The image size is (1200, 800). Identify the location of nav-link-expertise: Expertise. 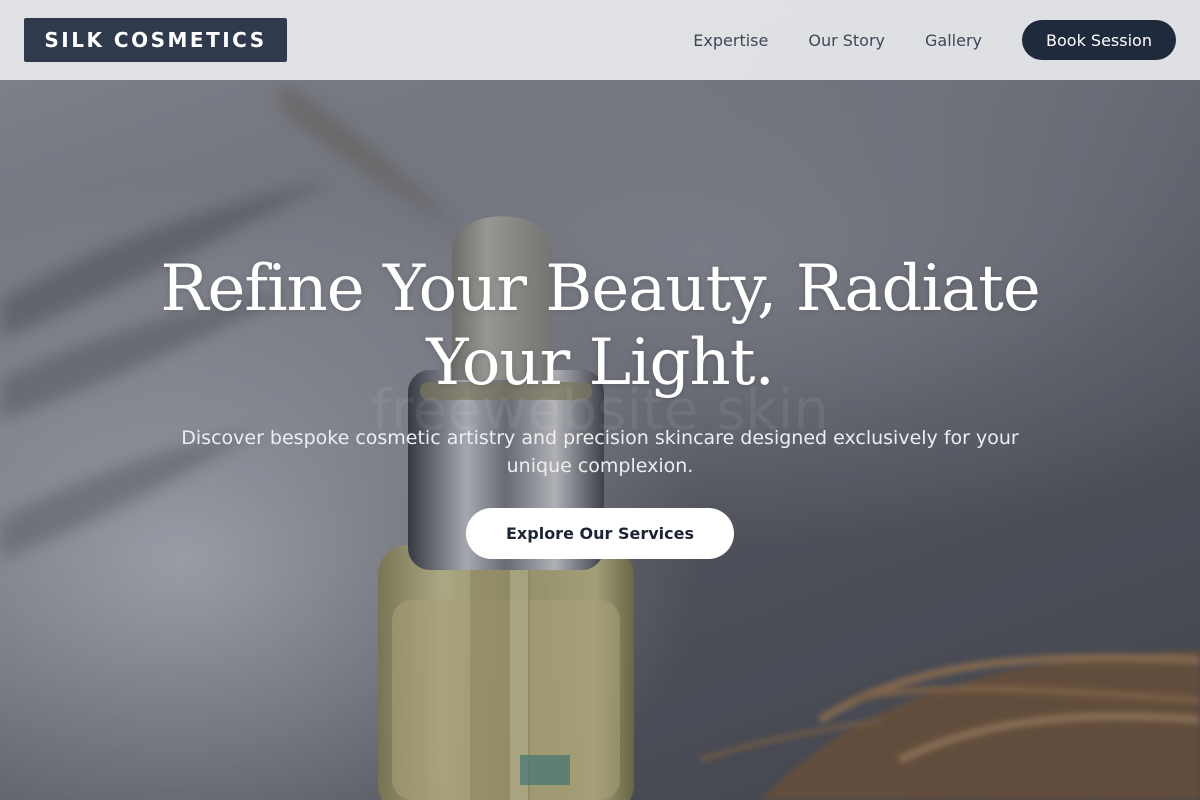
(730, 40).